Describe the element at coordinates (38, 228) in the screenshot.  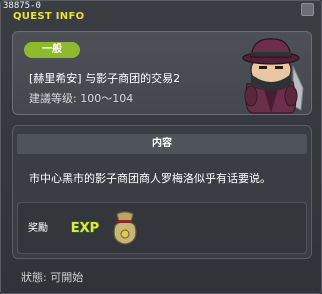
I see `reward-label: 奖勵` at that location.